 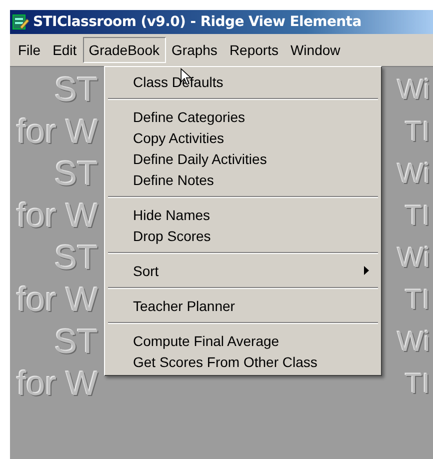 What do you see at coordinates (243, 116) in the screenshot?
I see `menu-item: Define Categories` at bounding box center [243, 116].